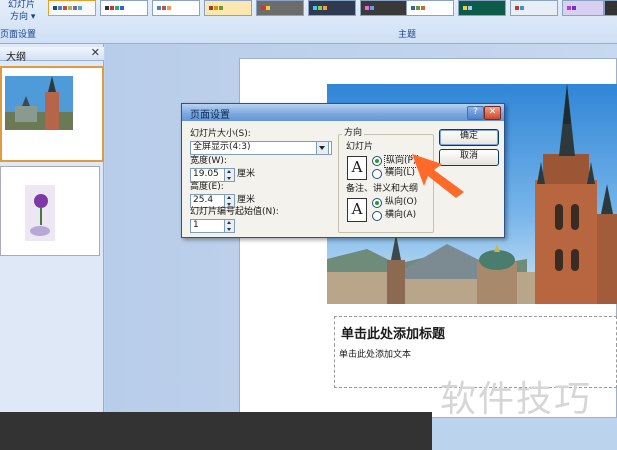 Image resolution: width=617 pixels, height=450 pixels. Describe the element at coordinates (216, 431) in the screenshot. I see `dark-overlay-bar` at that location.